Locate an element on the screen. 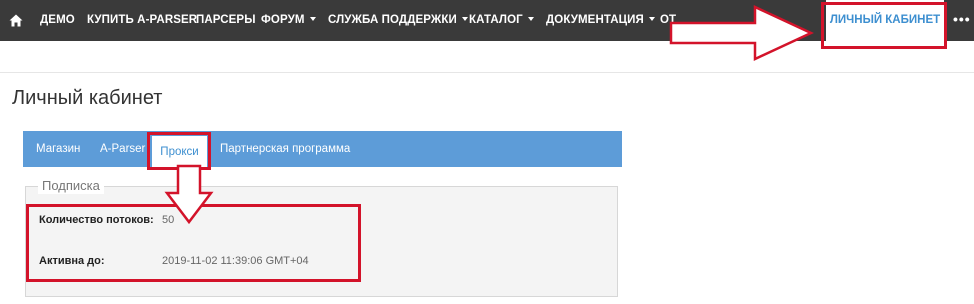  arrow-right-icon is located at coordinates (741, 33).